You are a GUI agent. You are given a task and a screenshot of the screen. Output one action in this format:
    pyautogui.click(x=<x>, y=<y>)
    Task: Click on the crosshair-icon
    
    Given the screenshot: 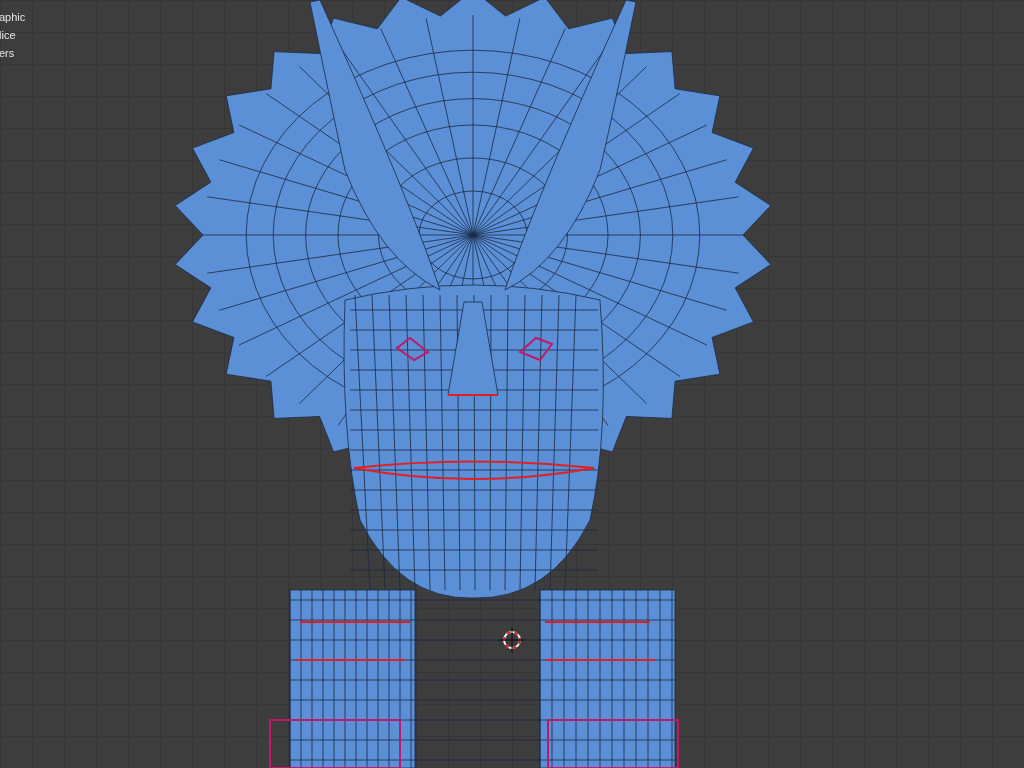 What is the action you would take?
    pyautogui.click(x=512, y=640)
    